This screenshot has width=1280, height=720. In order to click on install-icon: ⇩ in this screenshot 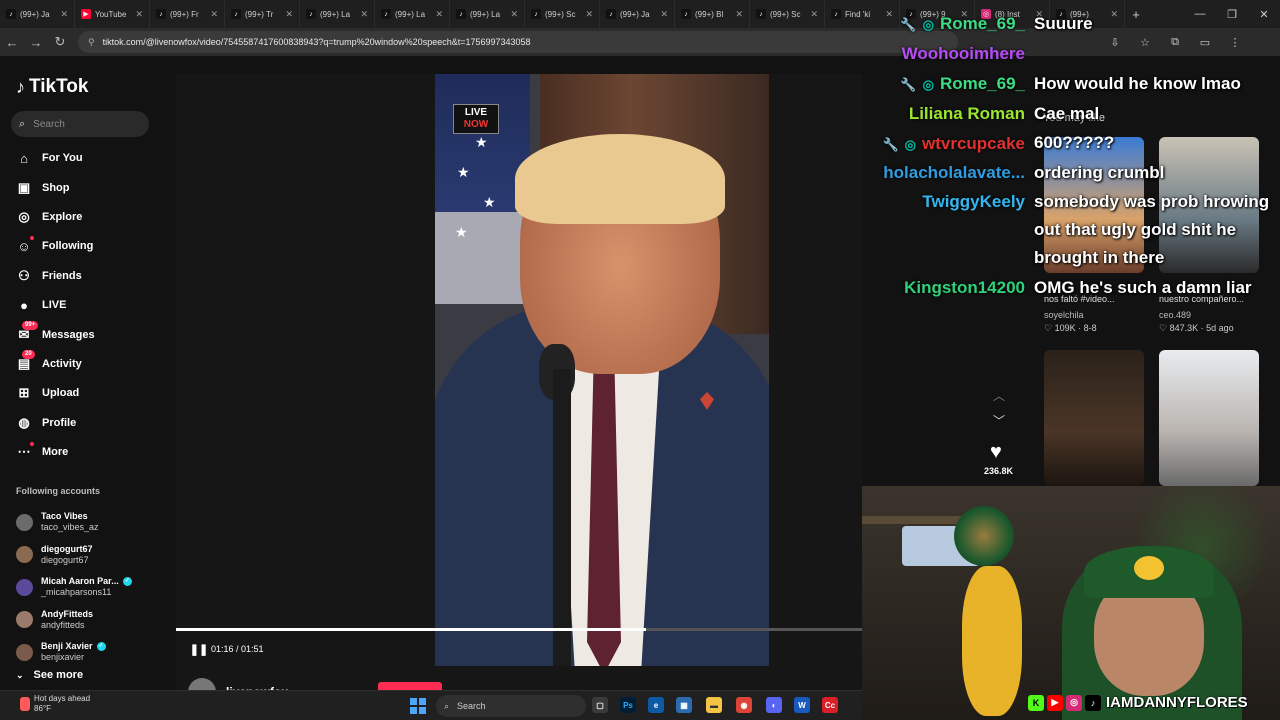, I will do `click(1115, 42)`.